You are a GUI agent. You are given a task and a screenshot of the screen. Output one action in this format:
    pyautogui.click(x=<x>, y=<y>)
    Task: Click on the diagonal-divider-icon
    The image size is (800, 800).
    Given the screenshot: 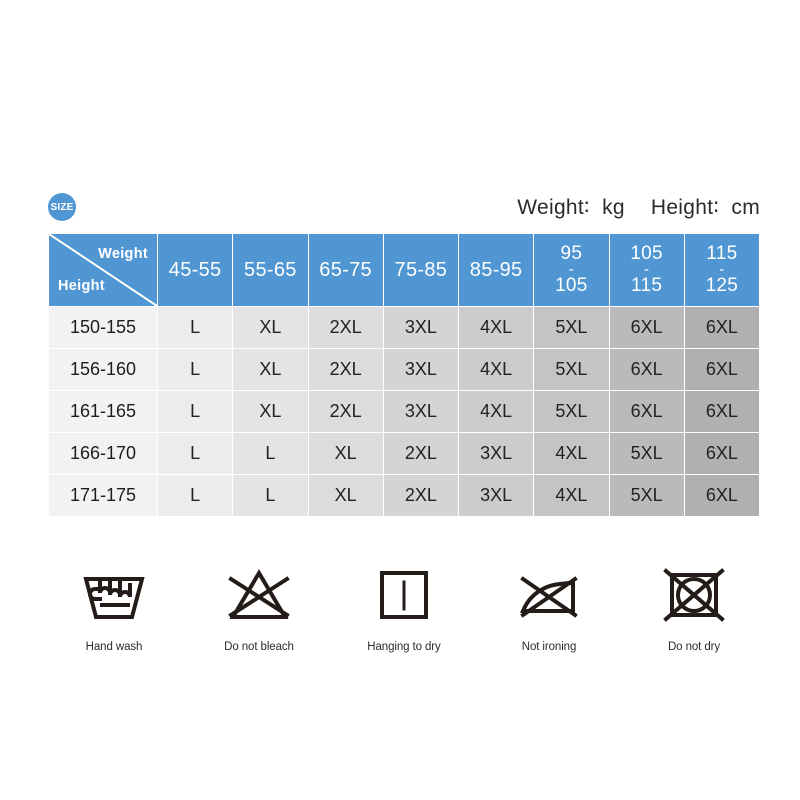 What is the action you would take?
    pyautogui.click(x=103, y=270)
    